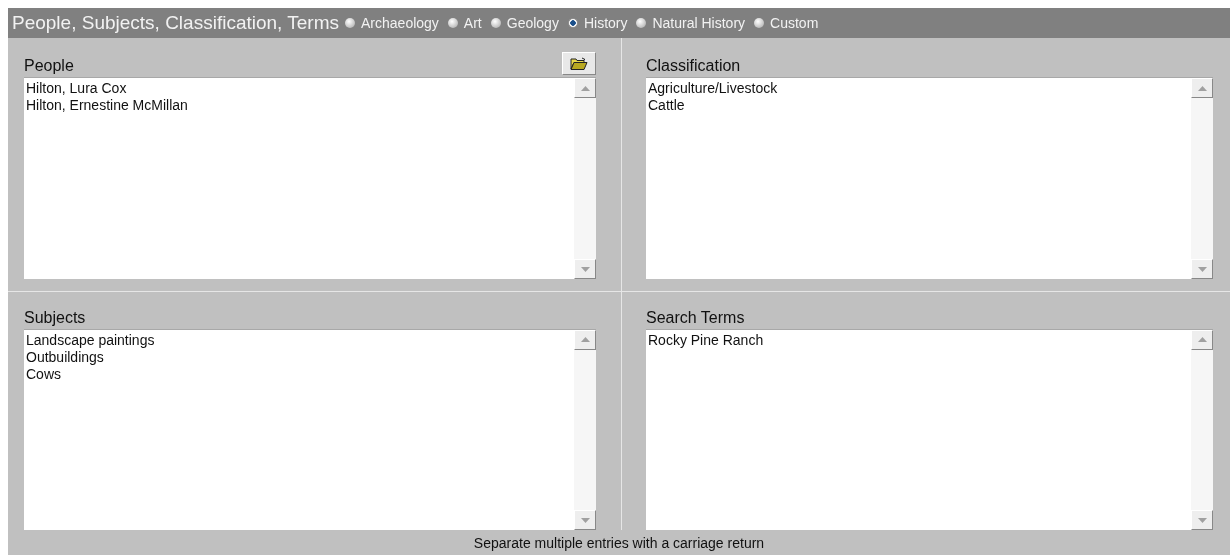 This screenshot has height=555, width=1230. I want to click on panel-label: Subjects, so click(55, 318).